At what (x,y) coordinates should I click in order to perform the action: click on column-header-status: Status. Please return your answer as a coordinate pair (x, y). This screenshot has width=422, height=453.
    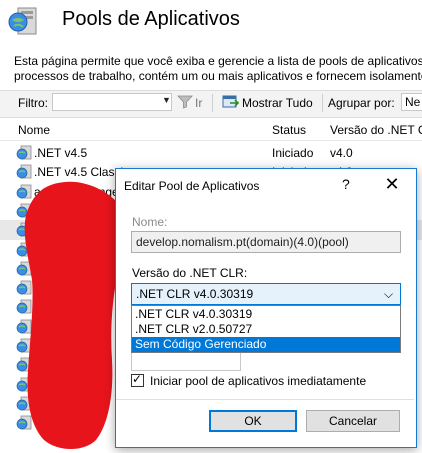
    Looking at the image, I should click on (289, 130).